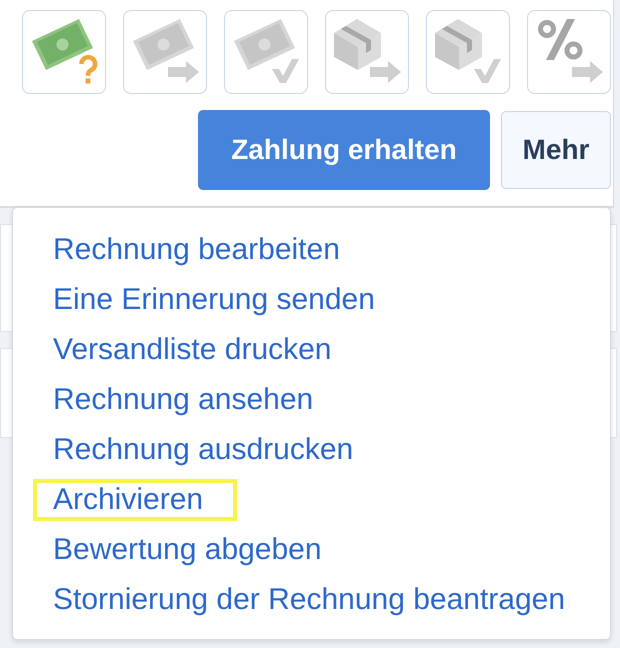  What do you see at coordinates (221, 300) in the screenshot?
I see `menu-item: Eine Erinnerung senden` at bounding box center [221, 300].